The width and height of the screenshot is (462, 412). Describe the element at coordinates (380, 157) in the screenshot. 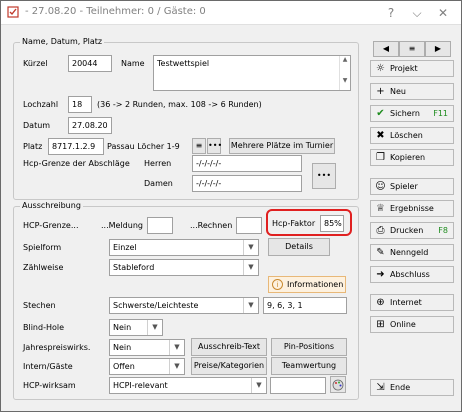

I see `copy-icon: ❐` at that location.